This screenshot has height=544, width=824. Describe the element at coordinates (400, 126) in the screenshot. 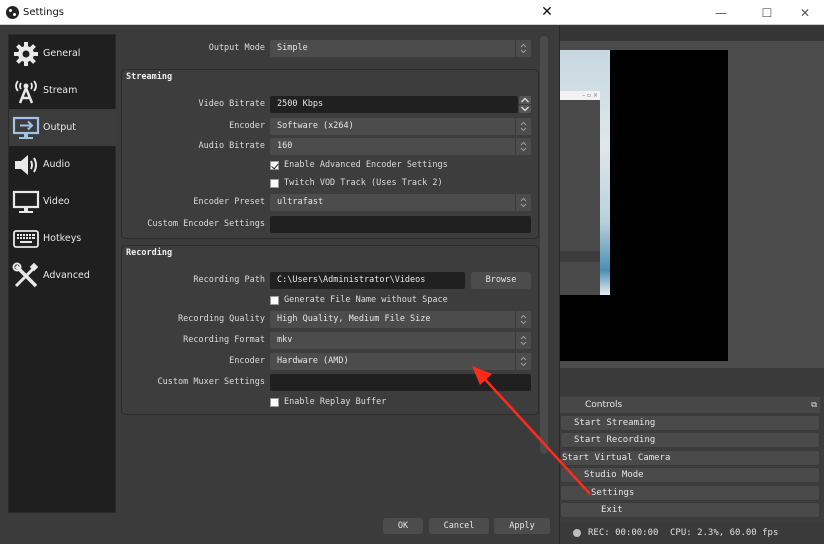

I see `stream-encoder-select: Software (x264)` at that location.